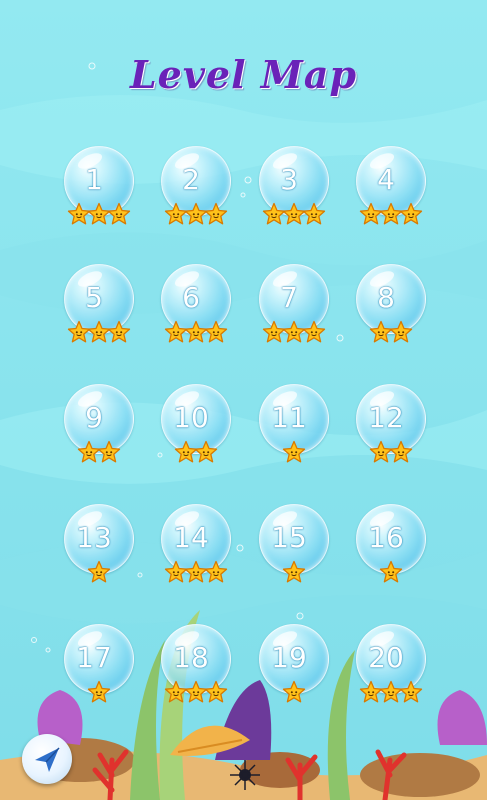  Describe the element at coordinates (391, 669) in the screenshot. I see `level-button-20: 20` at that location.